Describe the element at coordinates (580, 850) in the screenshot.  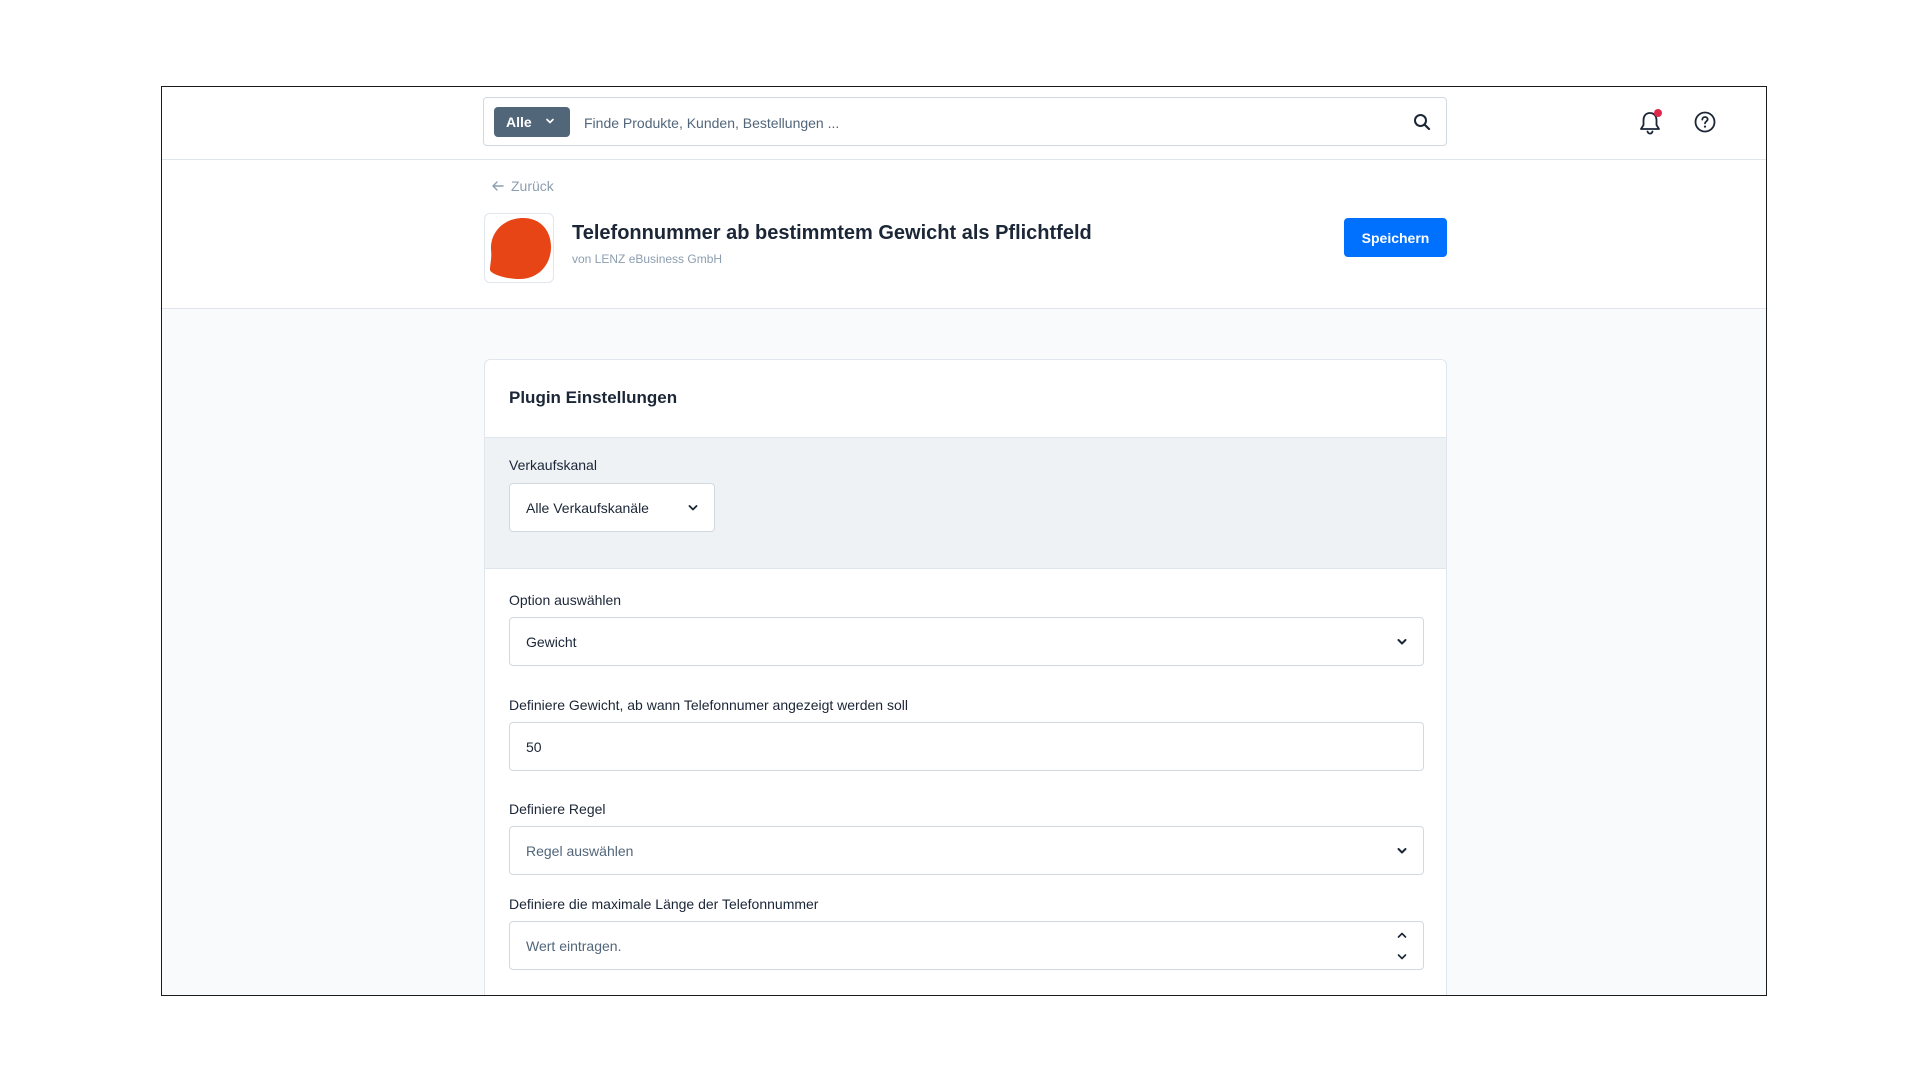
I see `rule-placeholder: Regel auswählen` at that location.